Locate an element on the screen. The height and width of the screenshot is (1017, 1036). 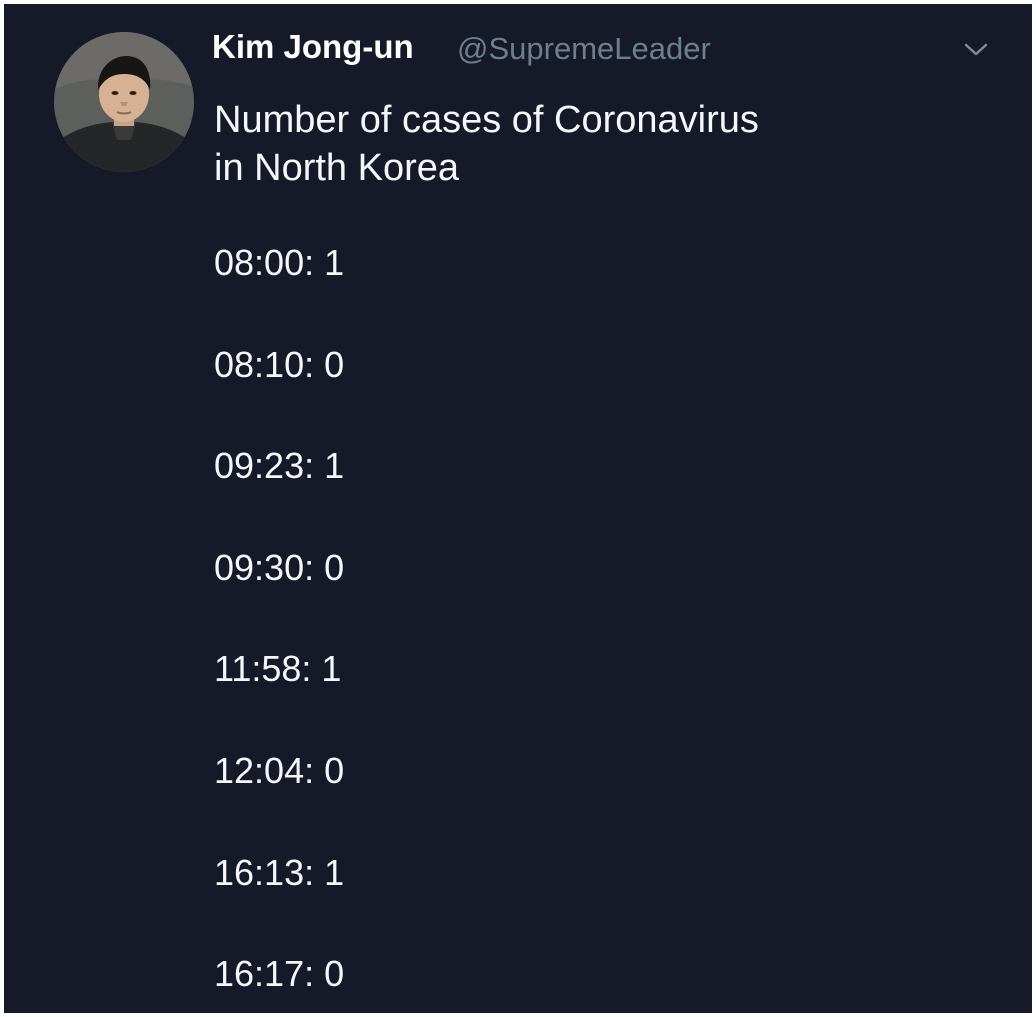
profile-photo-icon is located at coordinates (124, 102).